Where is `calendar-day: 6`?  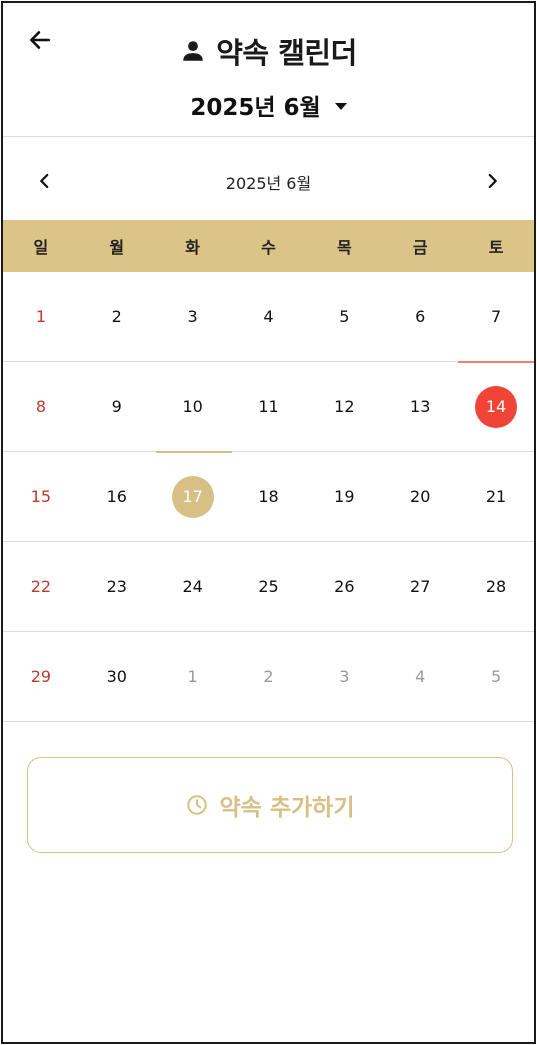 calendar-day: 6 is located at coordinates (420, 316).